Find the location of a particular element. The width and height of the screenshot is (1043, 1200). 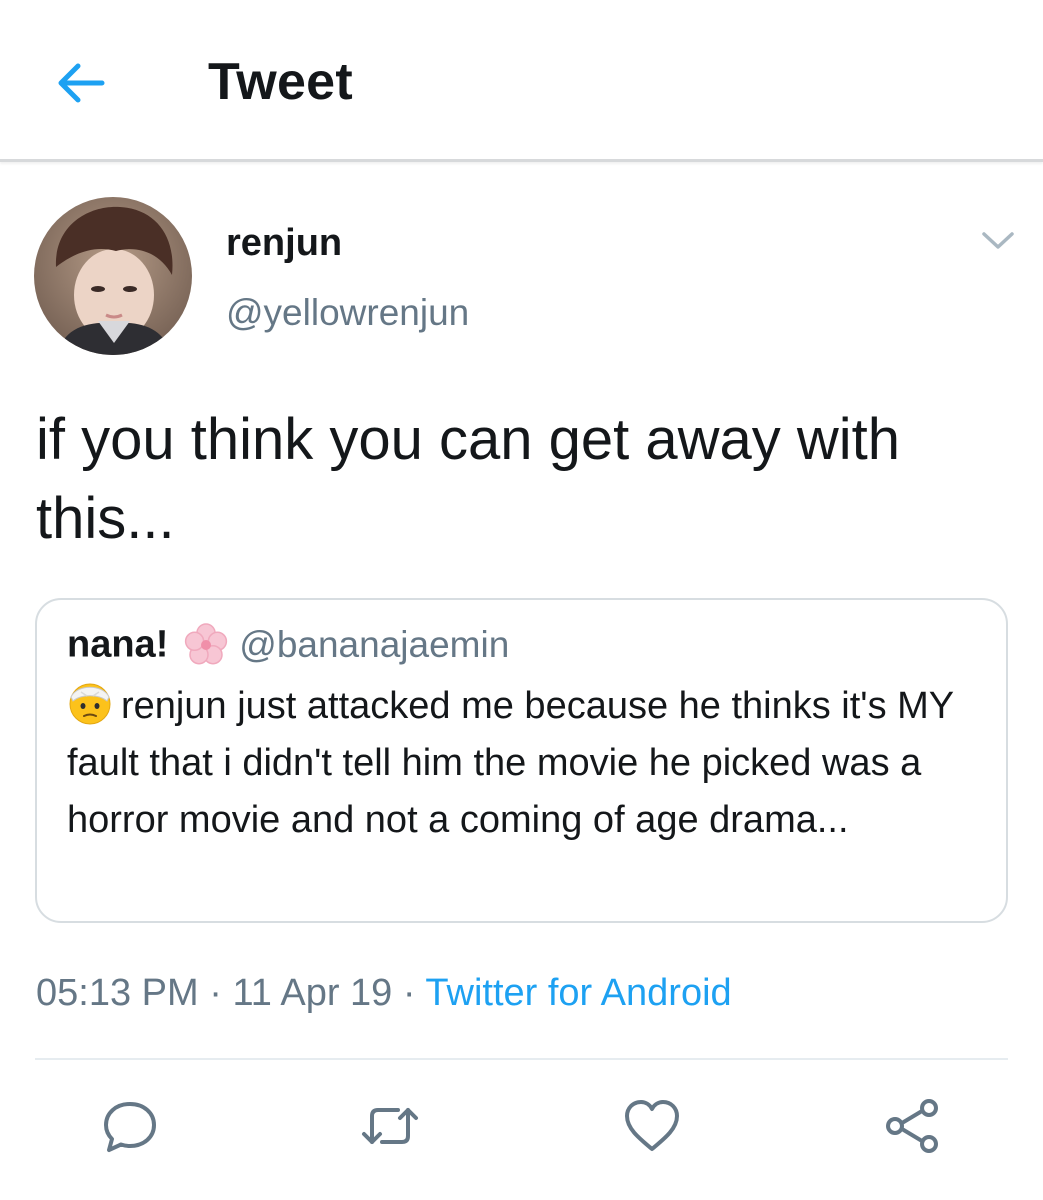

quoted-tweet-header: nana! @bananajaemin is located at coordinates (288, 646).